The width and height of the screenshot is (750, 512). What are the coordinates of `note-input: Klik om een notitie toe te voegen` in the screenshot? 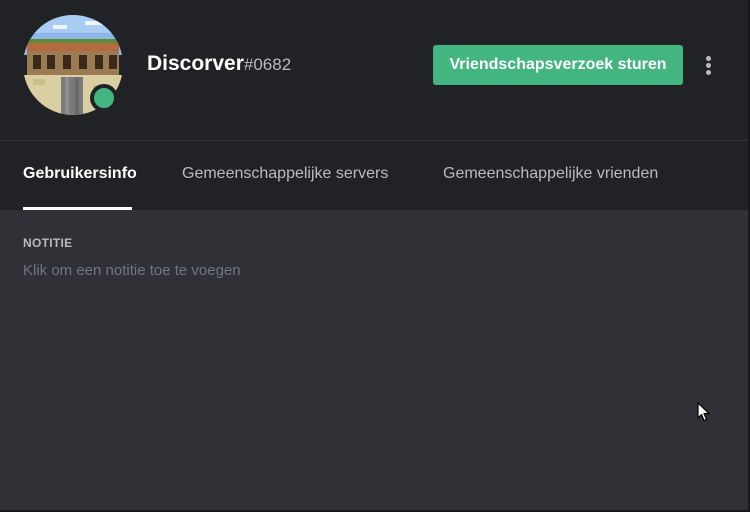 It's located at (373, 270).